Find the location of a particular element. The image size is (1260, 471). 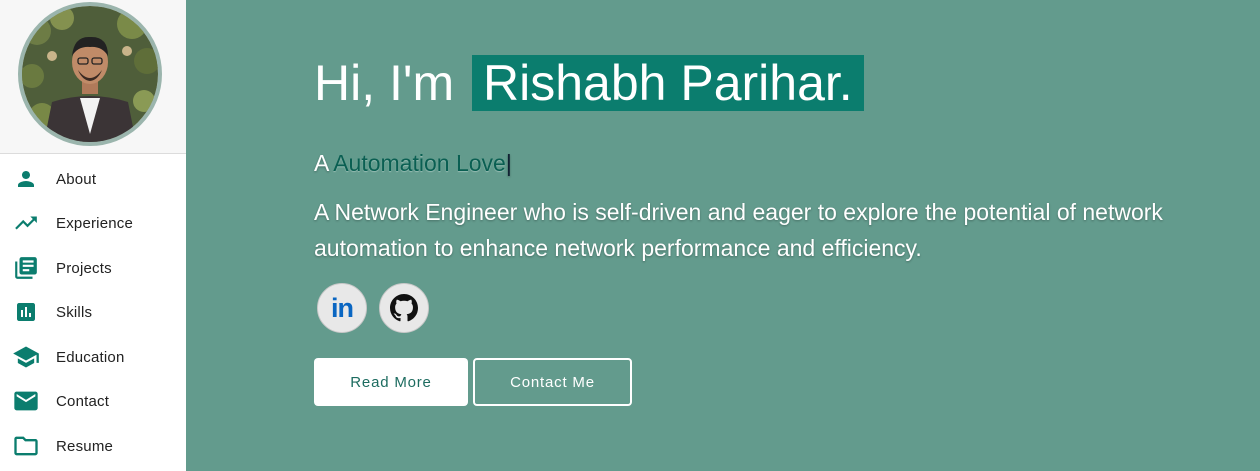

sidebar-item-experience: Experience is located at coordinates (93, 223).